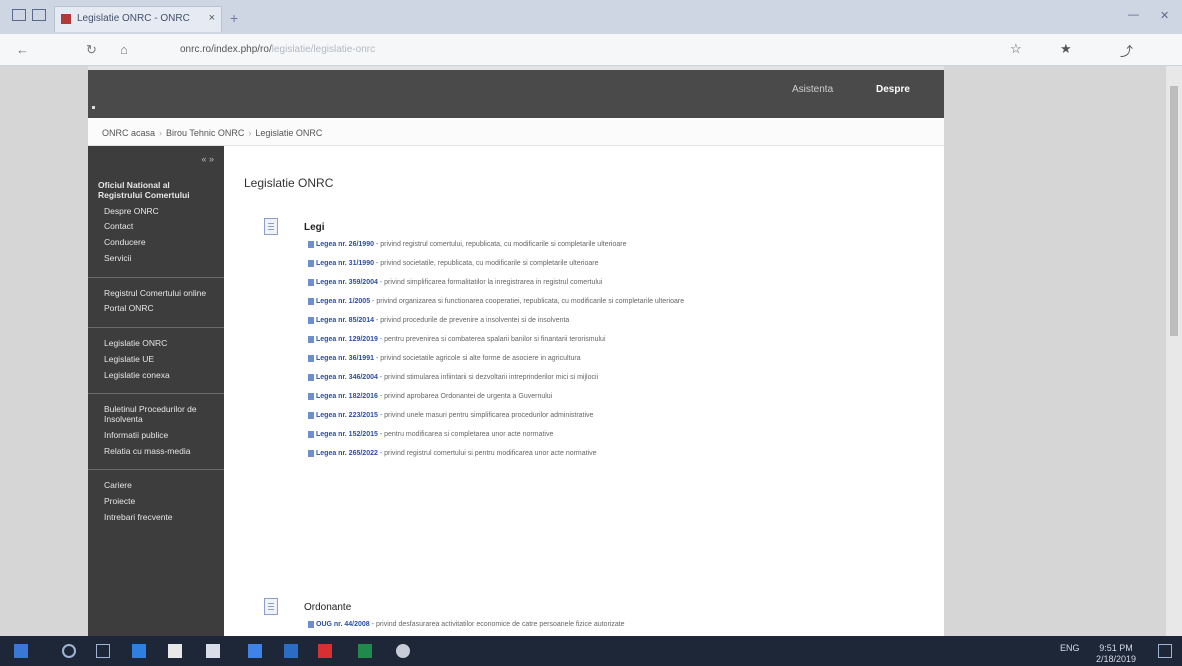 The height and width of the screenshot is (666, 1182). I want to click on sidenav-item: Informatii publice, so click(156, 436).